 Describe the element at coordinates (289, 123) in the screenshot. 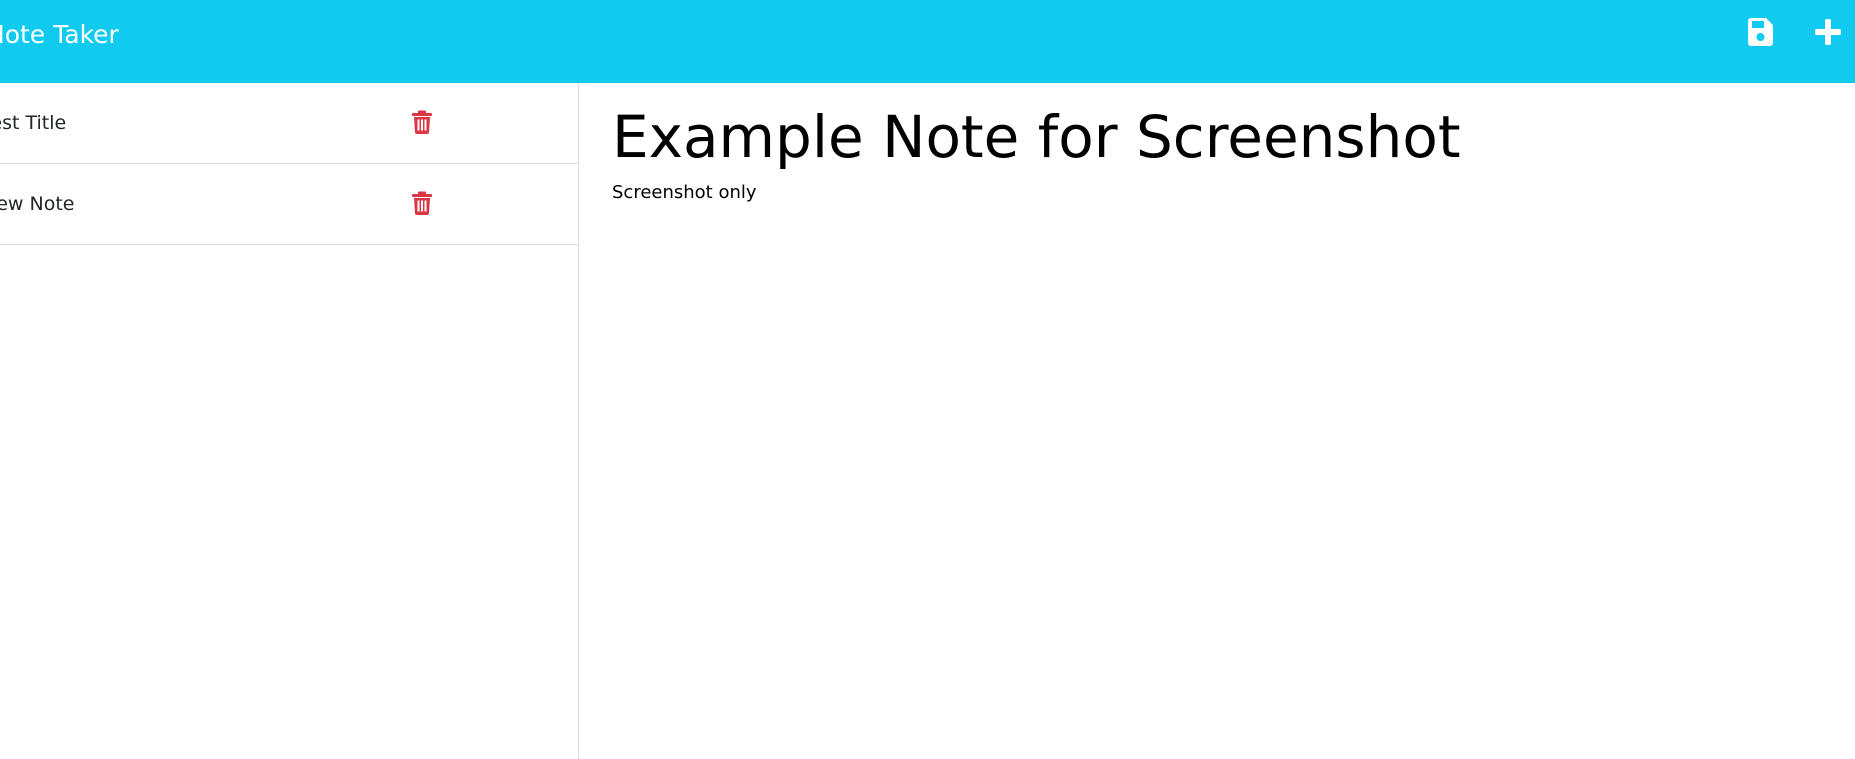

I see `note-list-item: Test Title` at that location.